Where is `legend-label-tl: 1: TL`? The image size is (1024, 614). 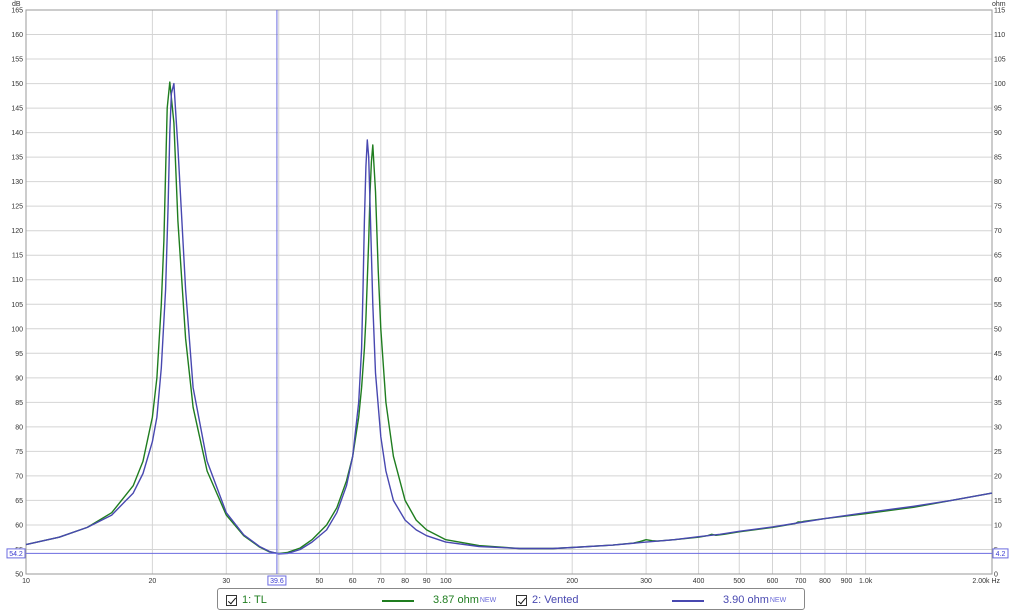
legend-label-tl: 1: TL is located at coordinates (254, 600).